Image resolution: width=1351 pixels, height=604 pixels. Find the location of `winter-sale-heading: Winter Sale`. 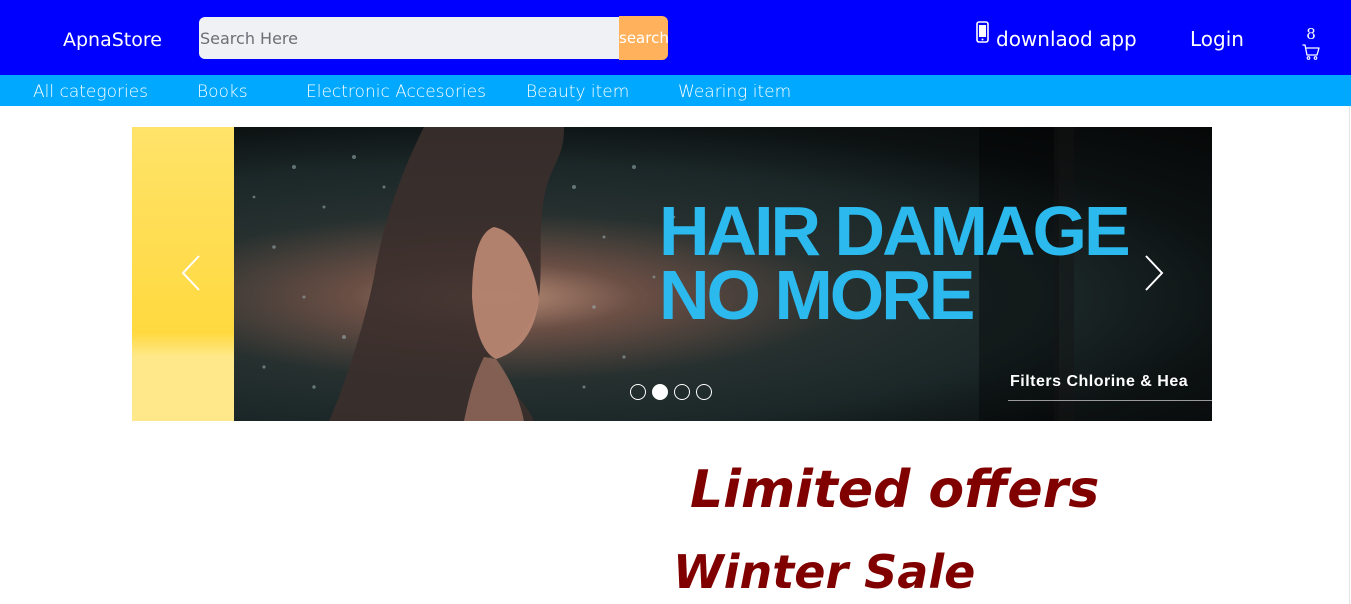

winter-sale-heading: Winter Sale is located at coordinates (824, 572).